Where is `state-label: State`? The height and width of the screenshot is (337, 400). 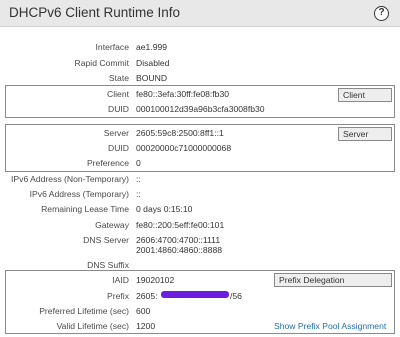
state-label: State is located at coordinates (118, 78).